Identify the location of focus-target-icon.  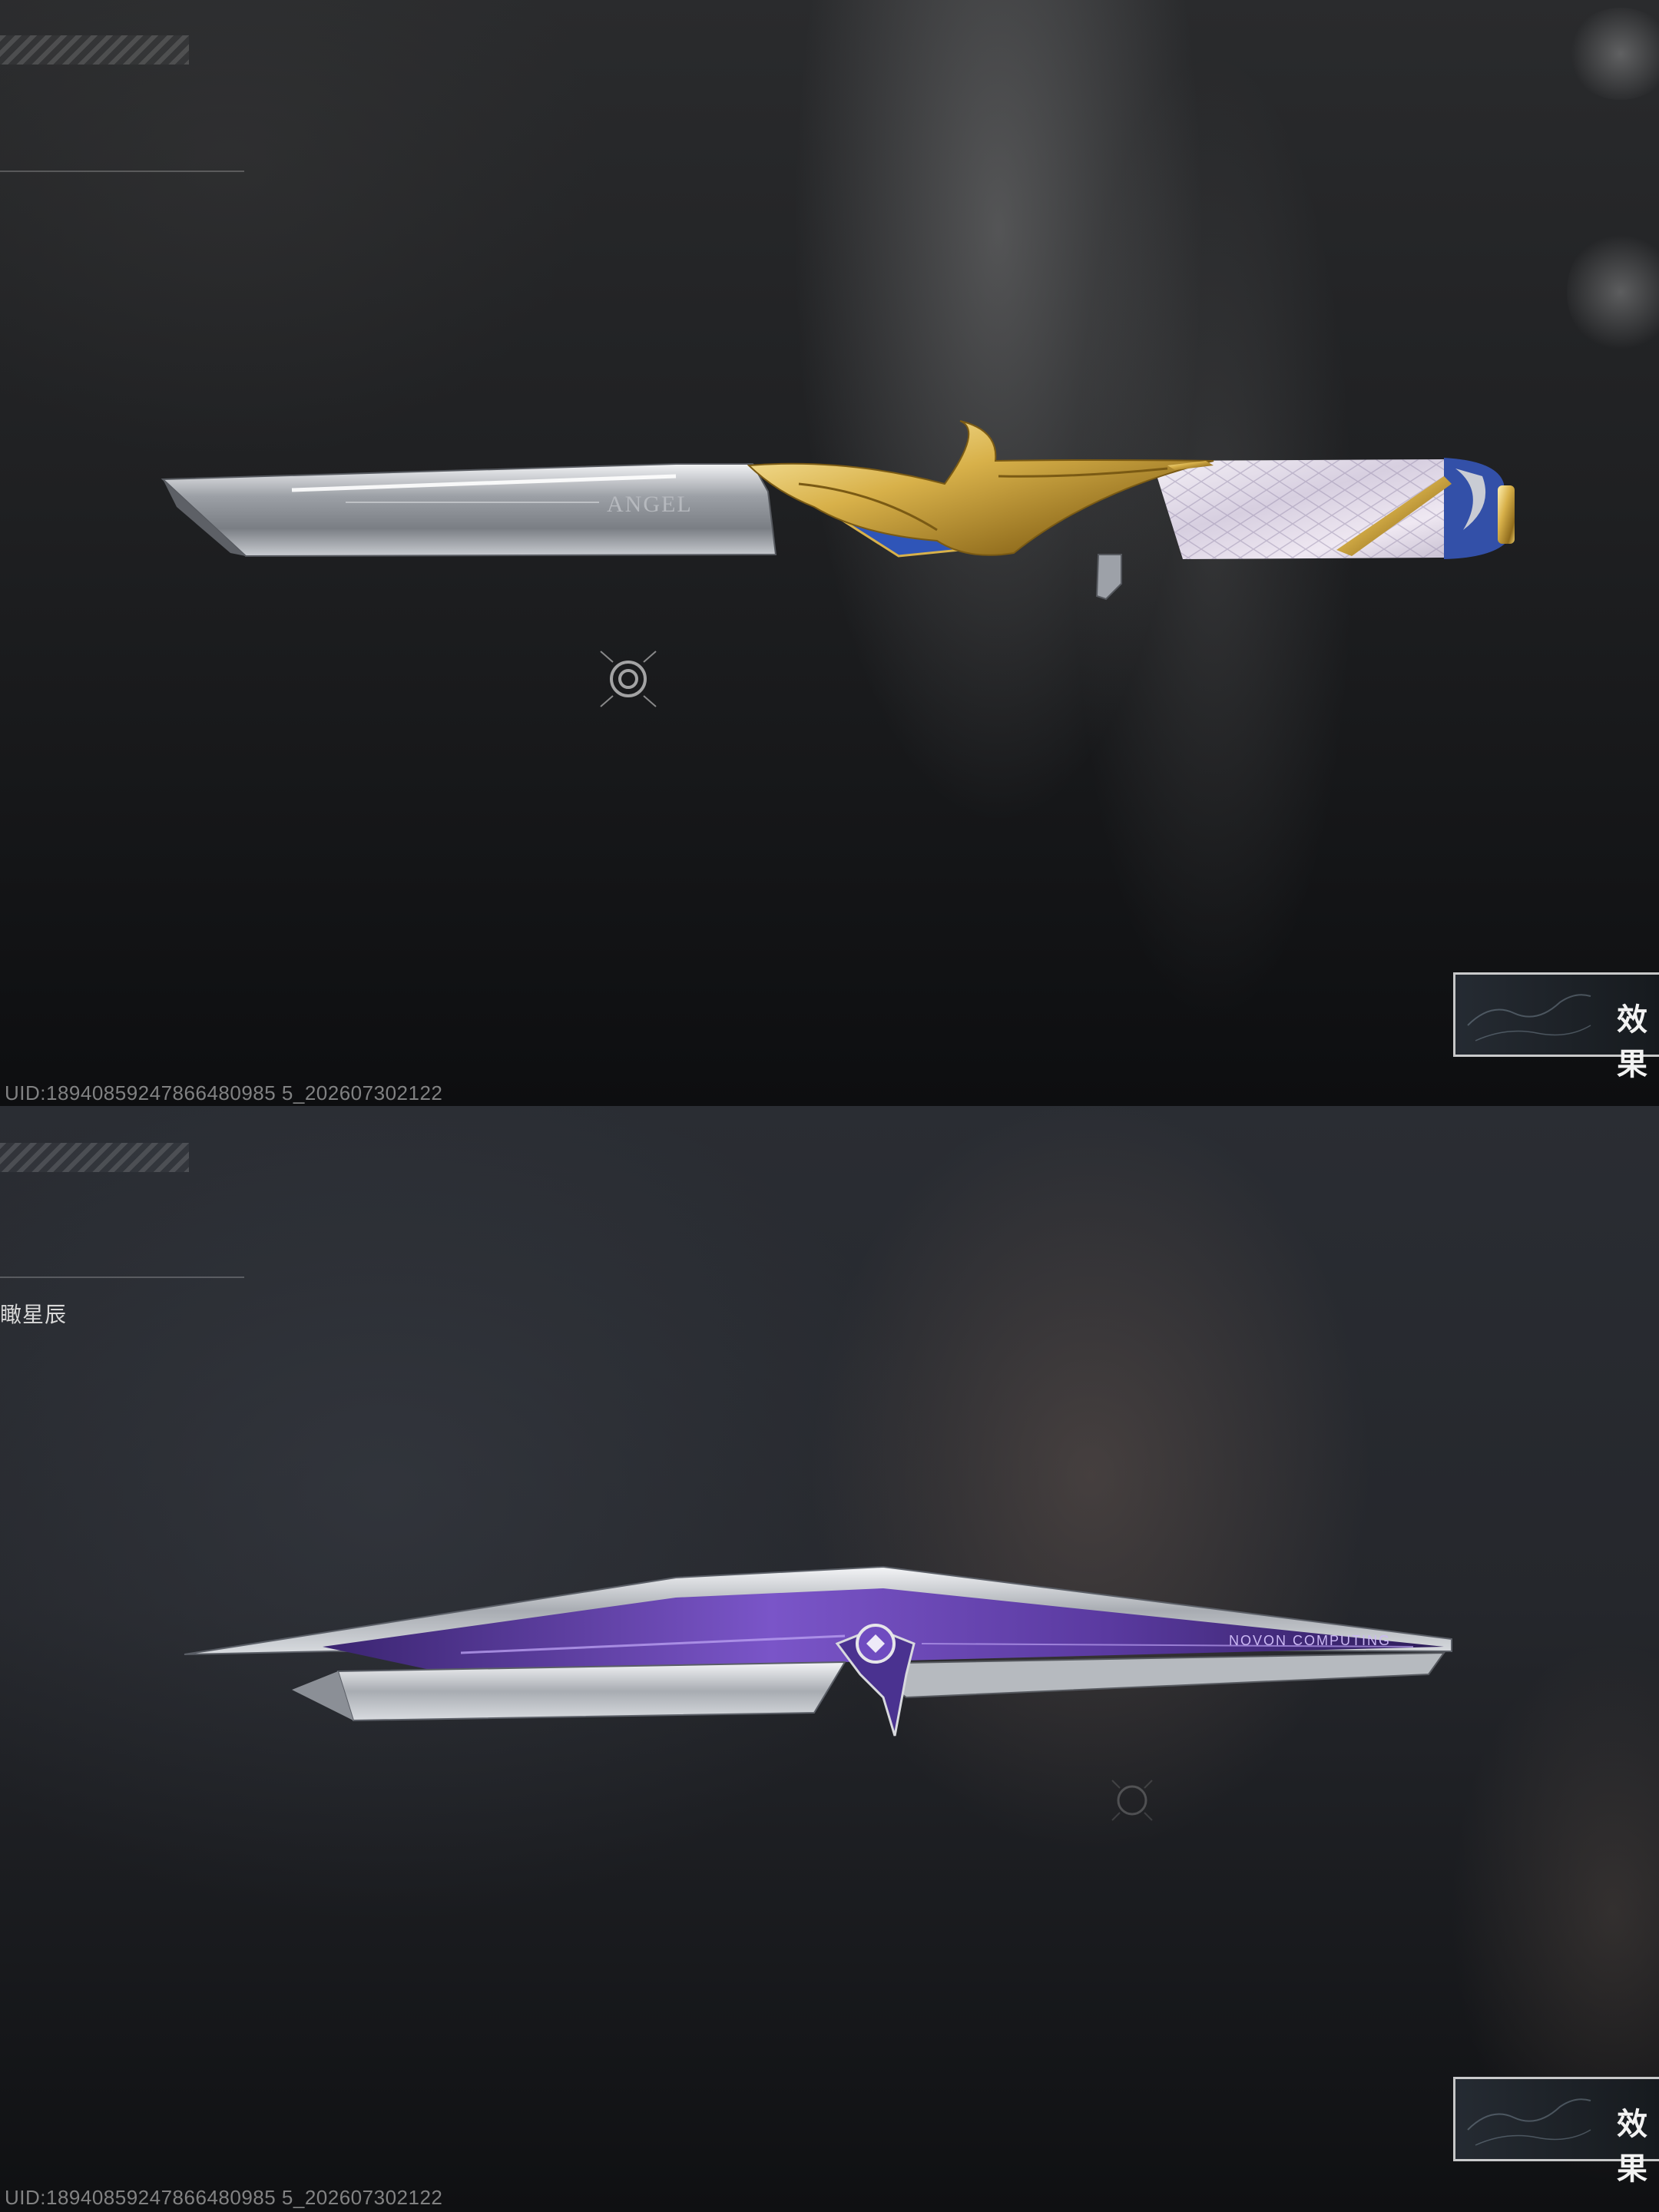
(628, 679).